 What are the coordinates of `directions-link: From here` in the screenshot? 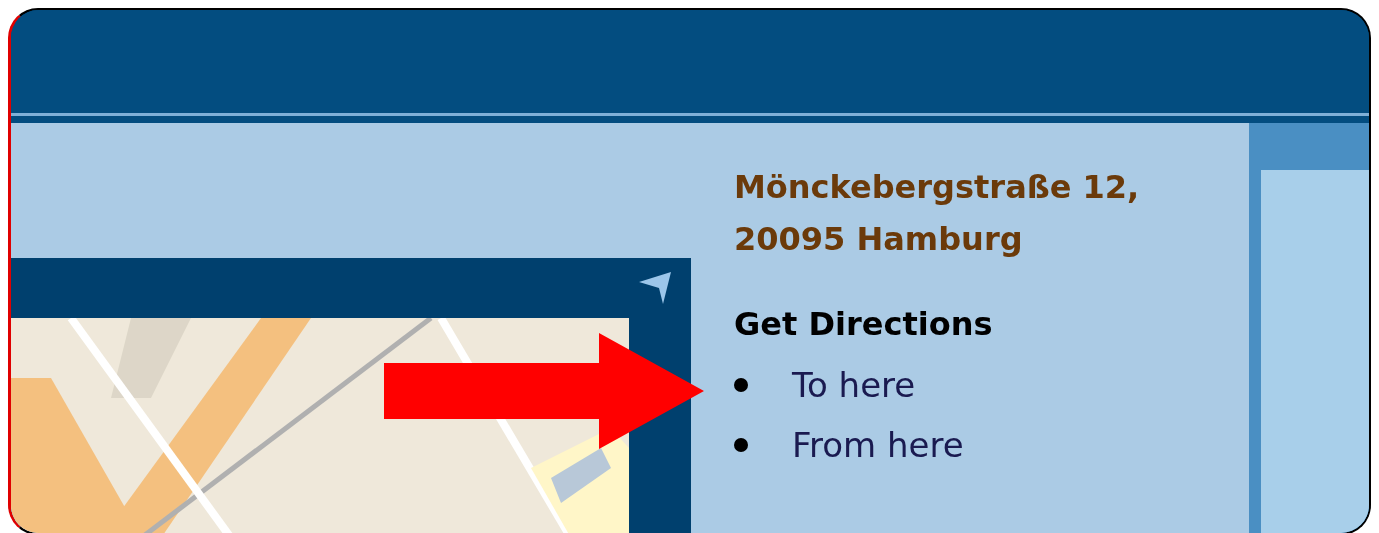 It's located at (878, 445).